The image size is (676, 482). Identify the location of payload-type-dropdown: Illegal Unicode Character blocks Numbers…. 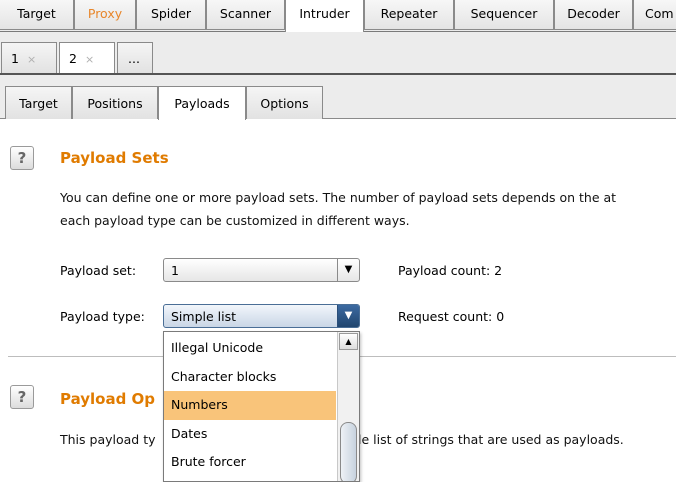
(261, 406).